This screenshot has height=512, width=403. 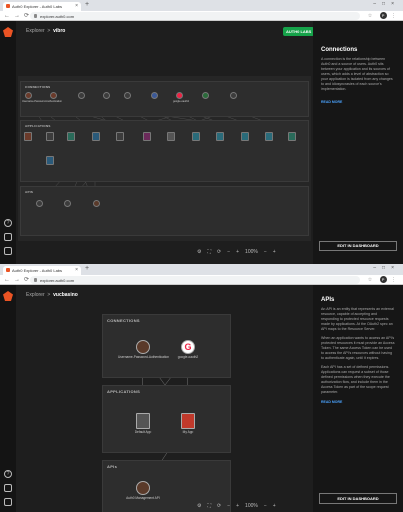 I want to click on sidebar: ?, so click(x=8, y=142).